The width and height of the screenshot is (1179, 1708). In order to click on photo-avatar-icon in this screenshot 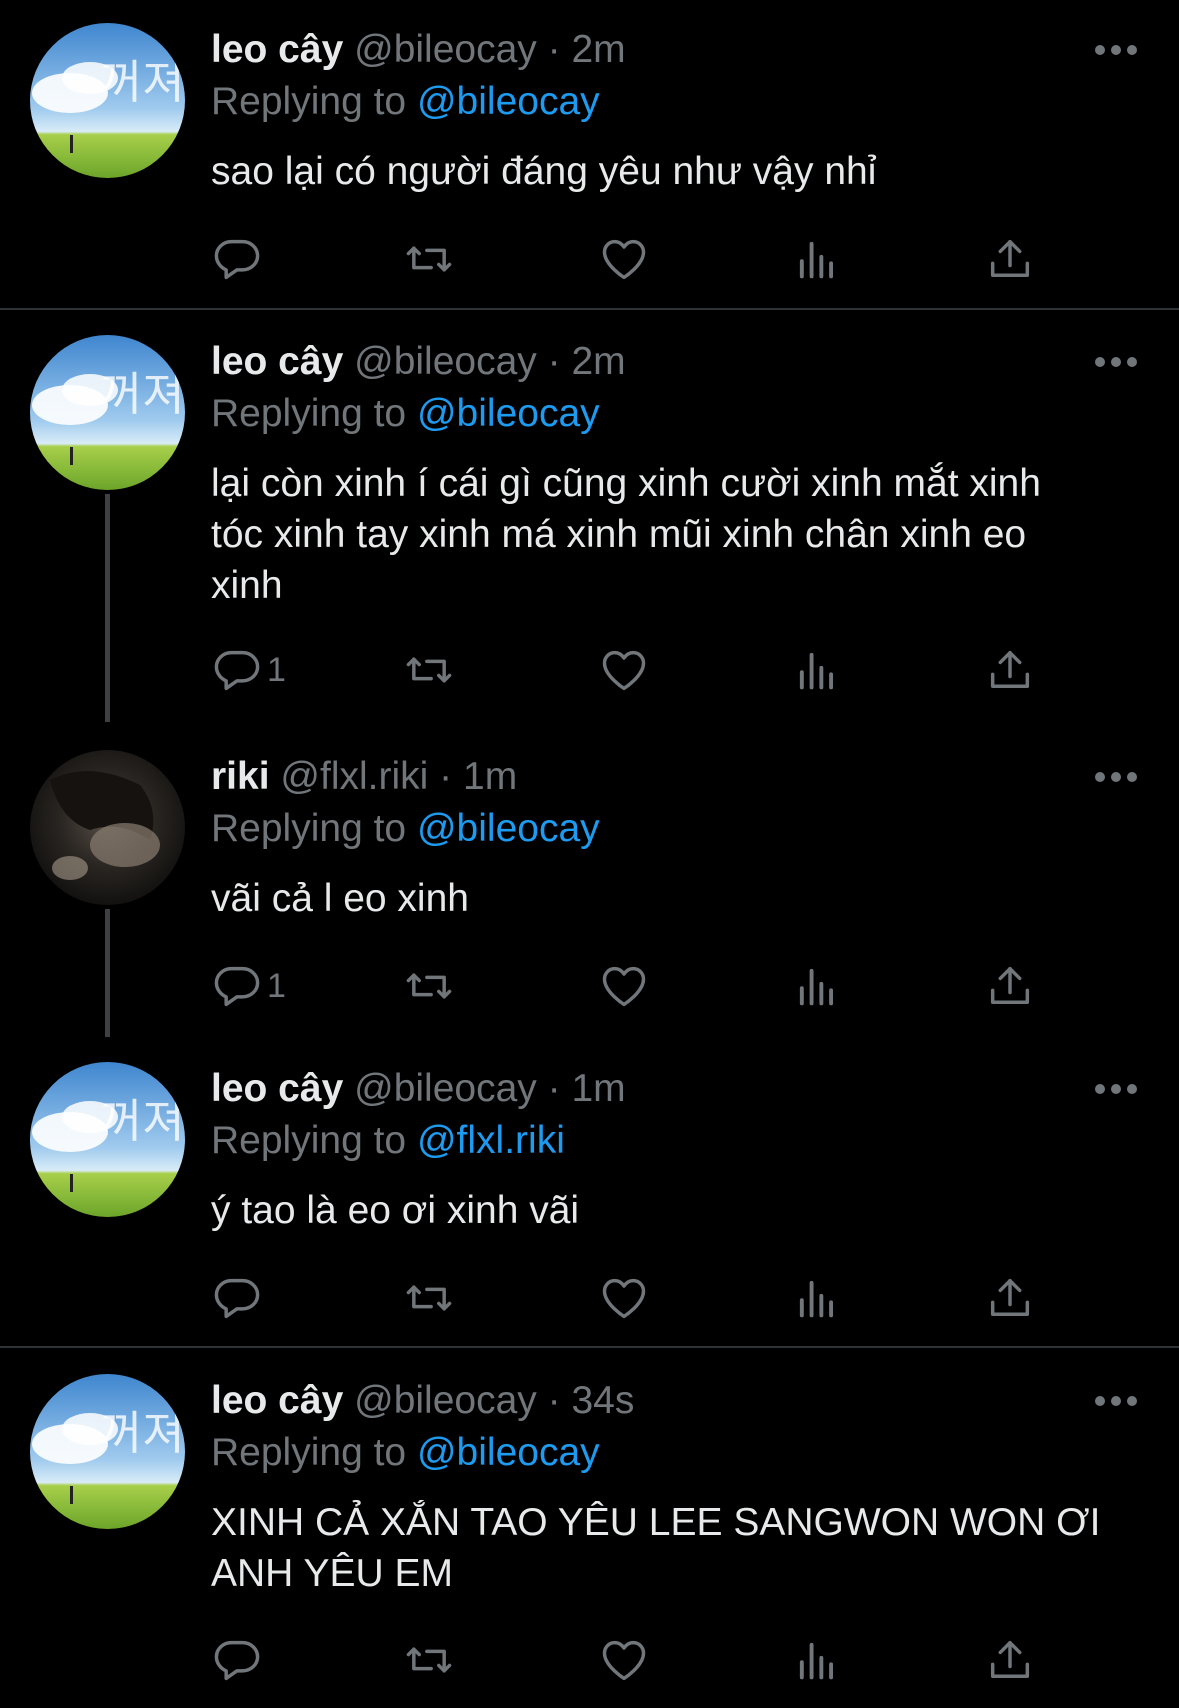, I will do `click(107, 827)`.